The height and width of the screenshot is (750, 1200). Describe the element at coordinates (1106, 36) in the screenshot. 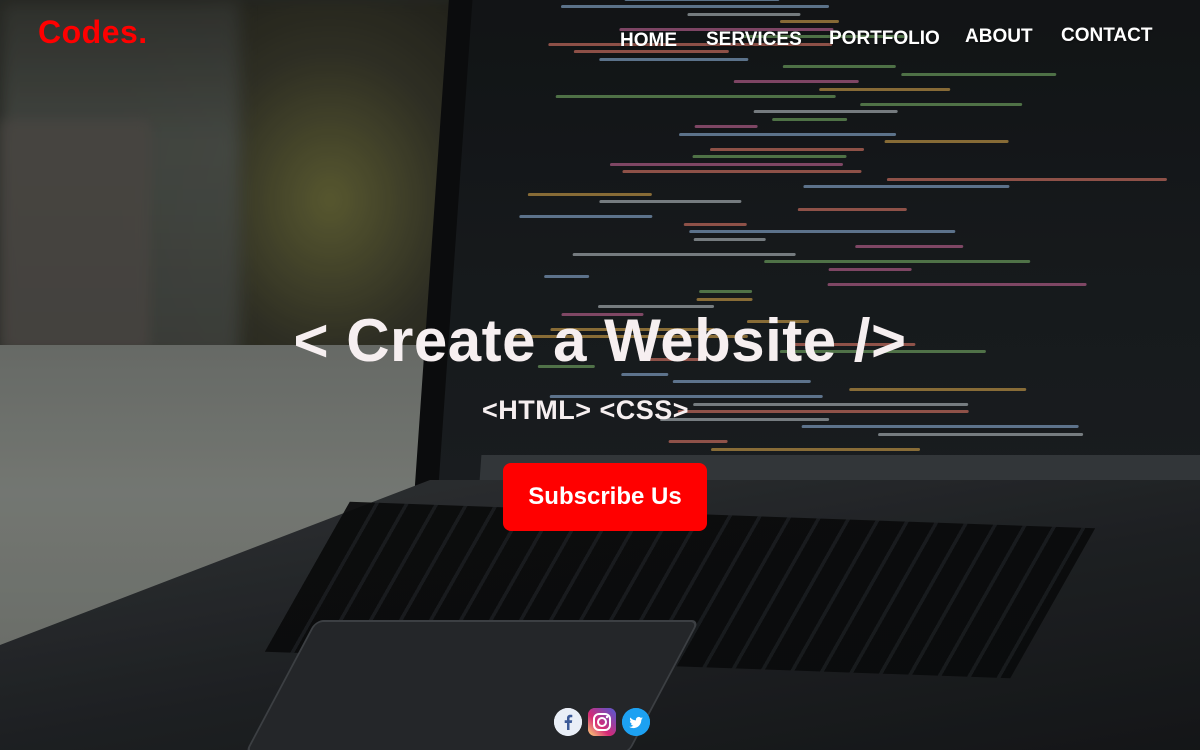

I see `nav-contact: CONTACT` at that location.